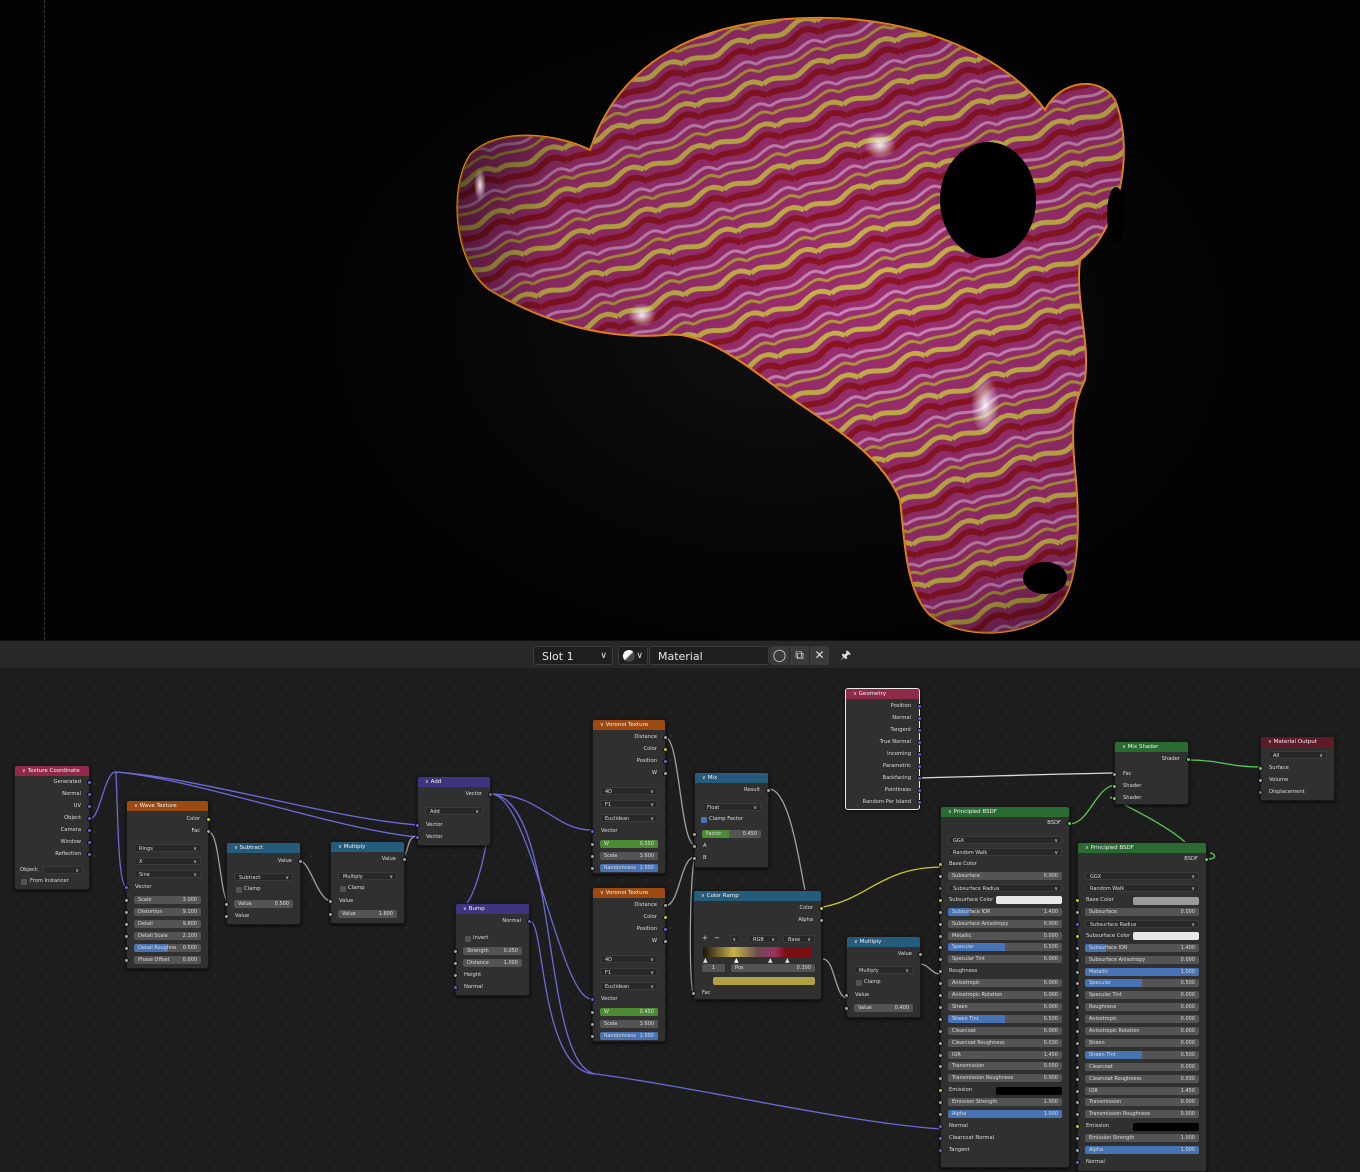  What do you see at coordinates (731, 834) in the screenshot?
I see `field-factor: Factor 0.450` at bounding box center [731, 834].